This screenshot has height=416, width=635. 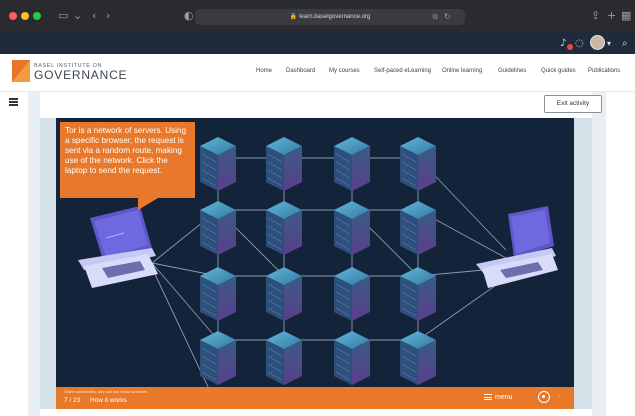 What do you see at coordinates (317, 43) in the screenshot?
I see `moodle-topbar` at bounding box center [317, 43].